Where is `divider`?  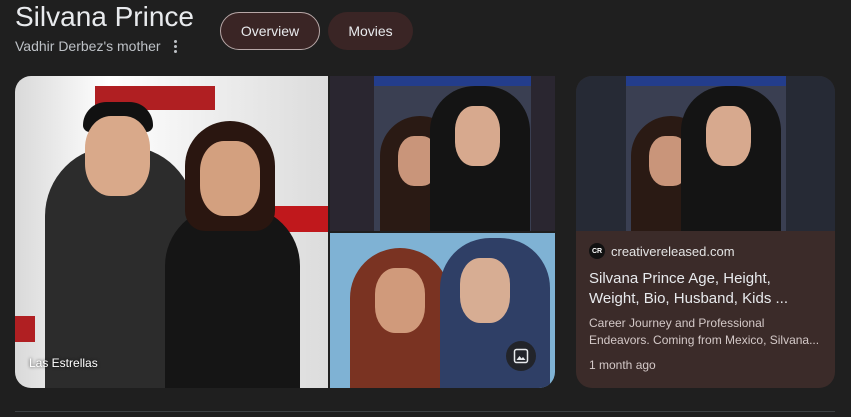 divider is located at coordinates (425, 411).